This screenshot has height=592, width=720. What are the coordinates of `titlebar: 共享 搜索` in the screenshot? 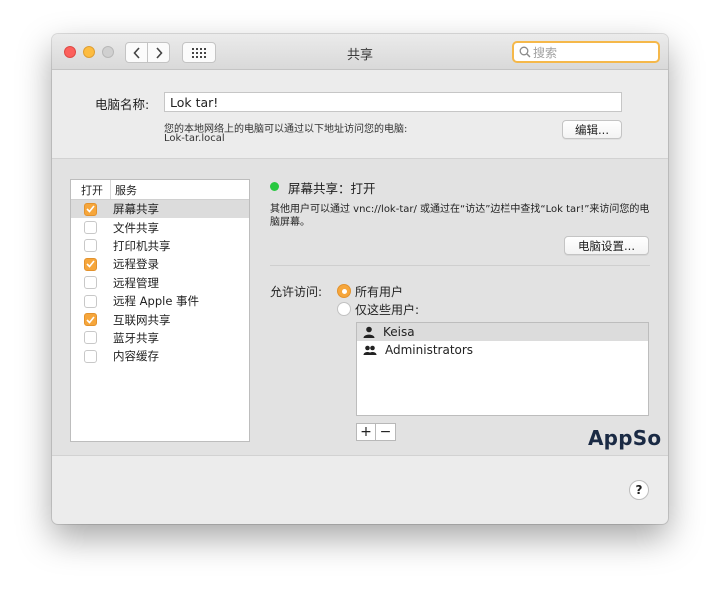 It's located at (360, 52).